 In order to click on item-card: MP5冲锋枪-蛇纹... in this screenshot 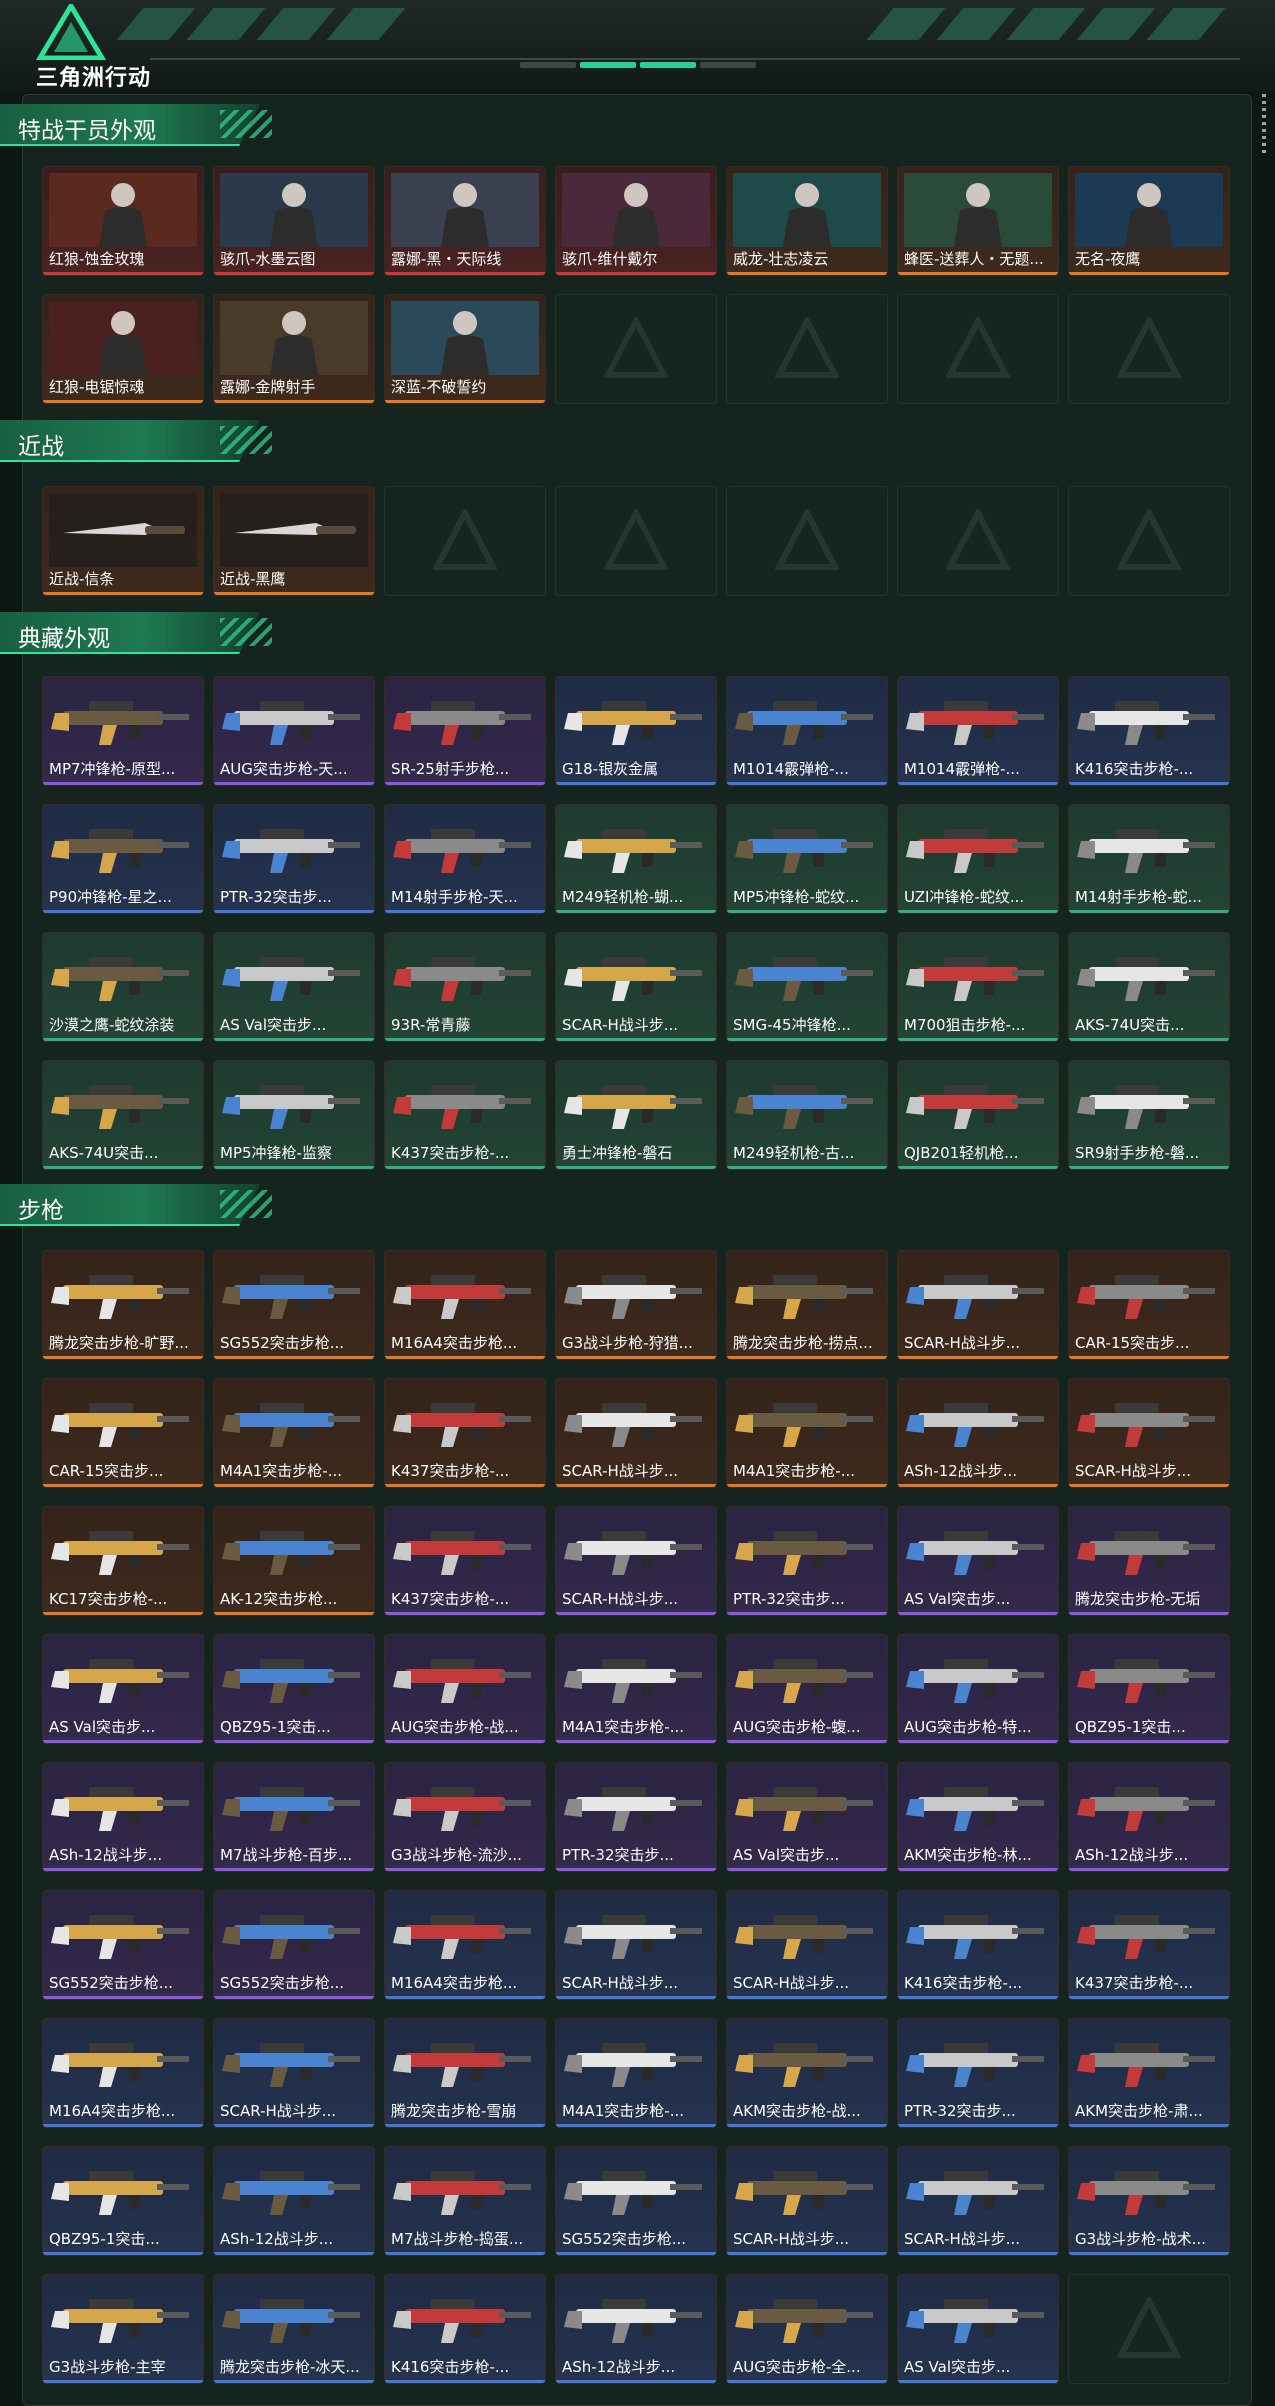, I will do `click(807, 859)`.